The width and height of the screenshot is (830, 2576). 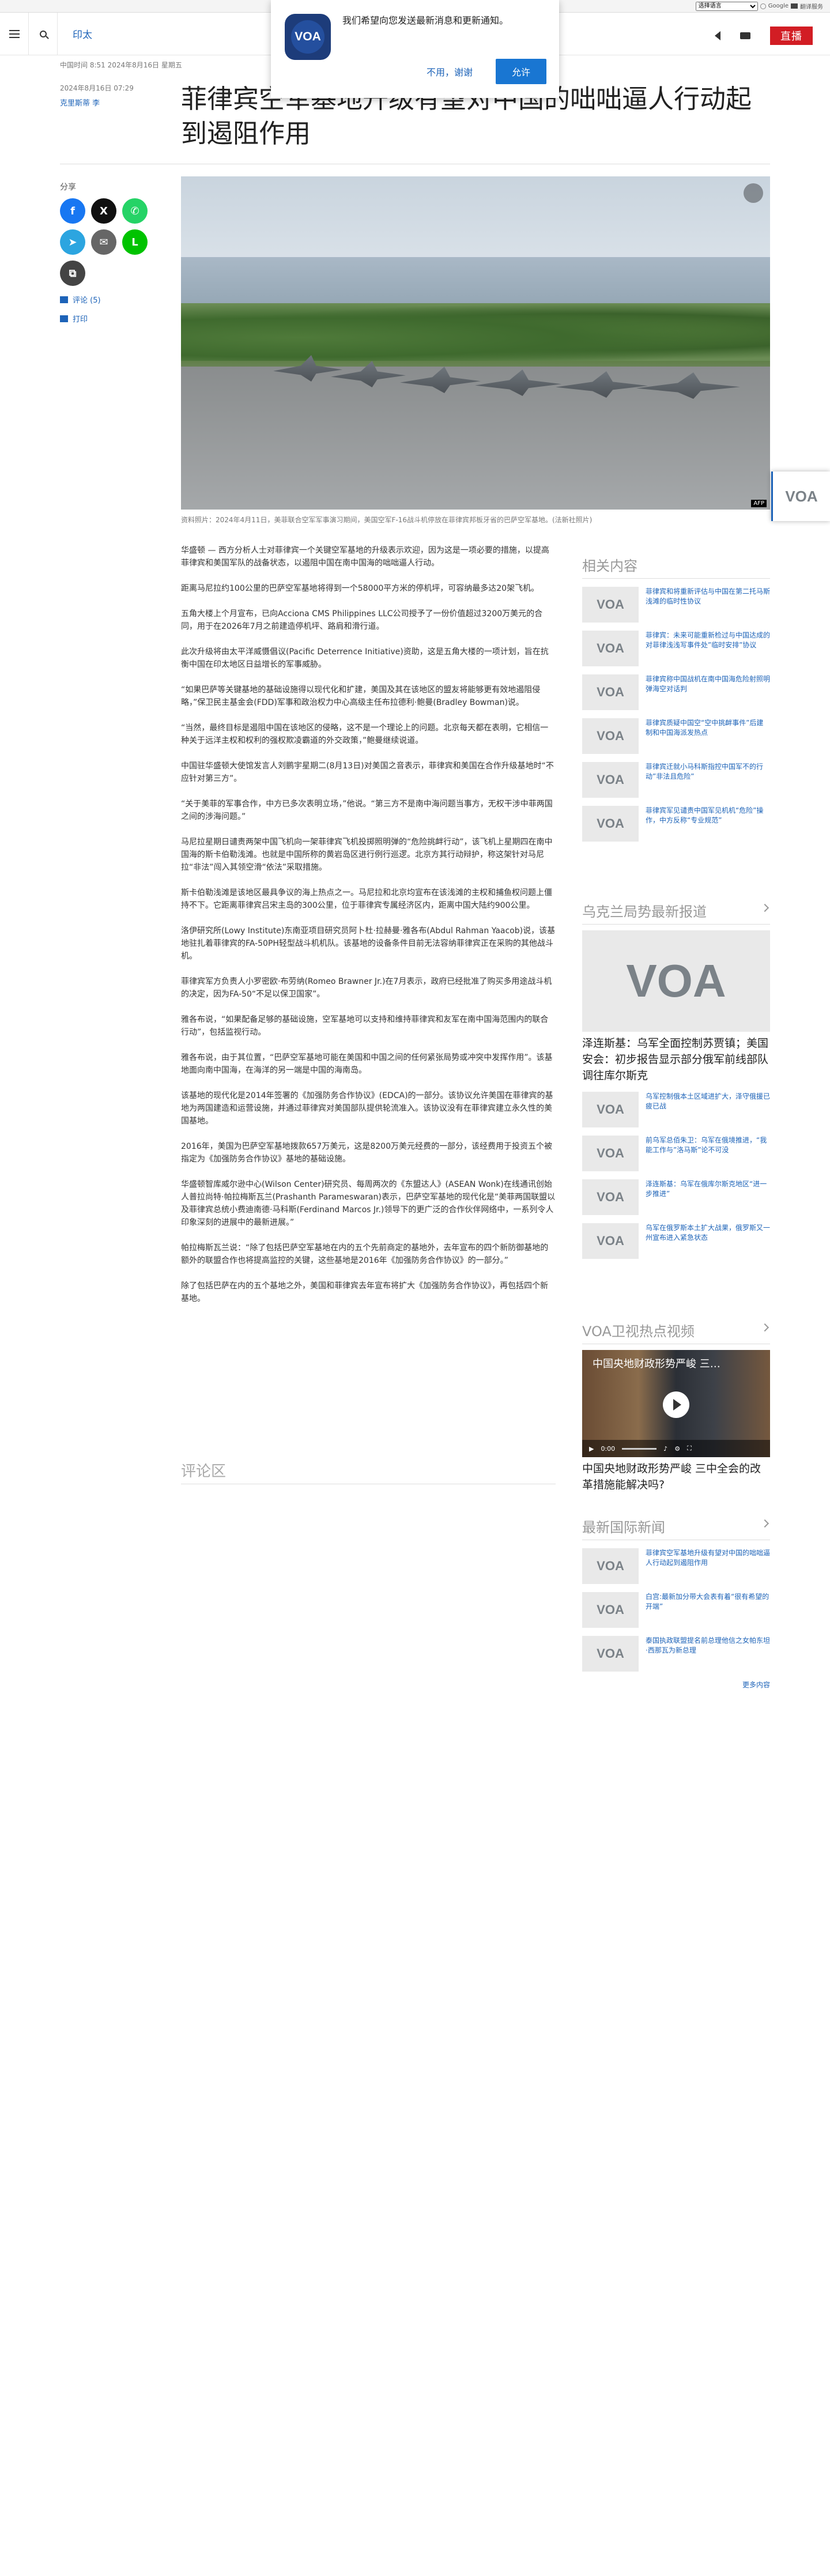 I want to click on share-panel: 分享 f X ✆ ➤ ✉ L ⧉ 评论 (5) 打印, so click(x=106, y=252).